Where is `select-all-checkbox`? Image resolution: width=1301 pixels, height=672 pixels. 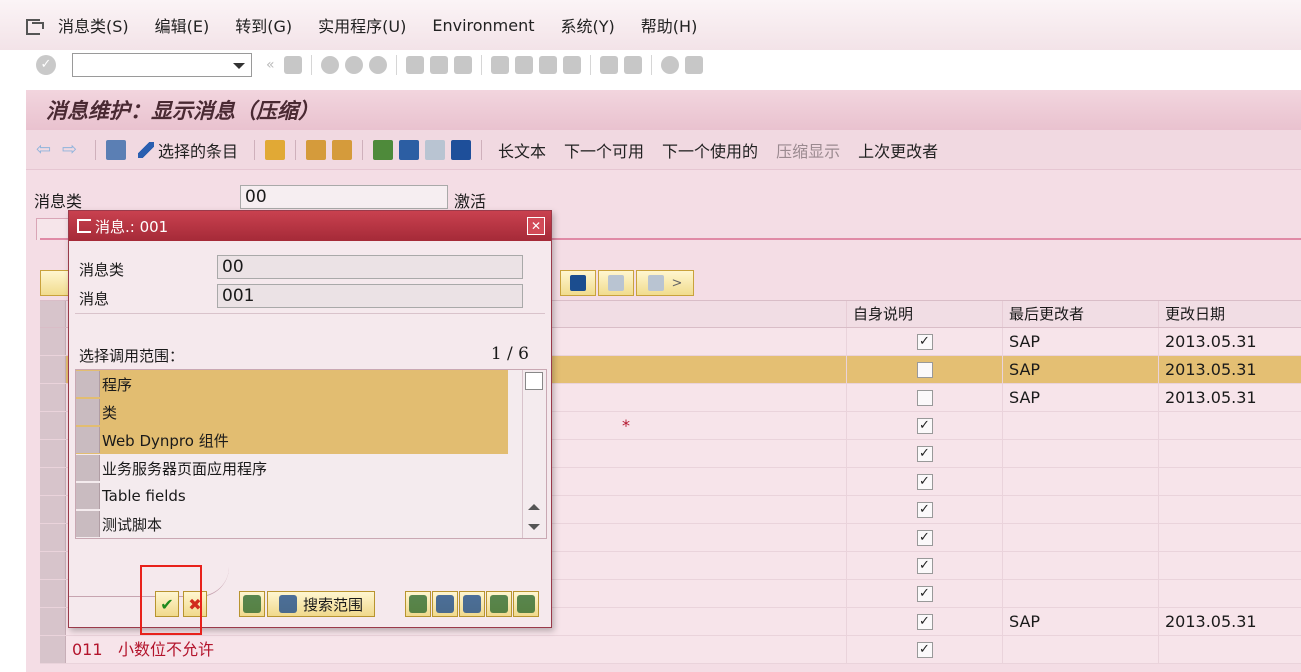
select-all-checkbox is located at coordinates (533, 381).